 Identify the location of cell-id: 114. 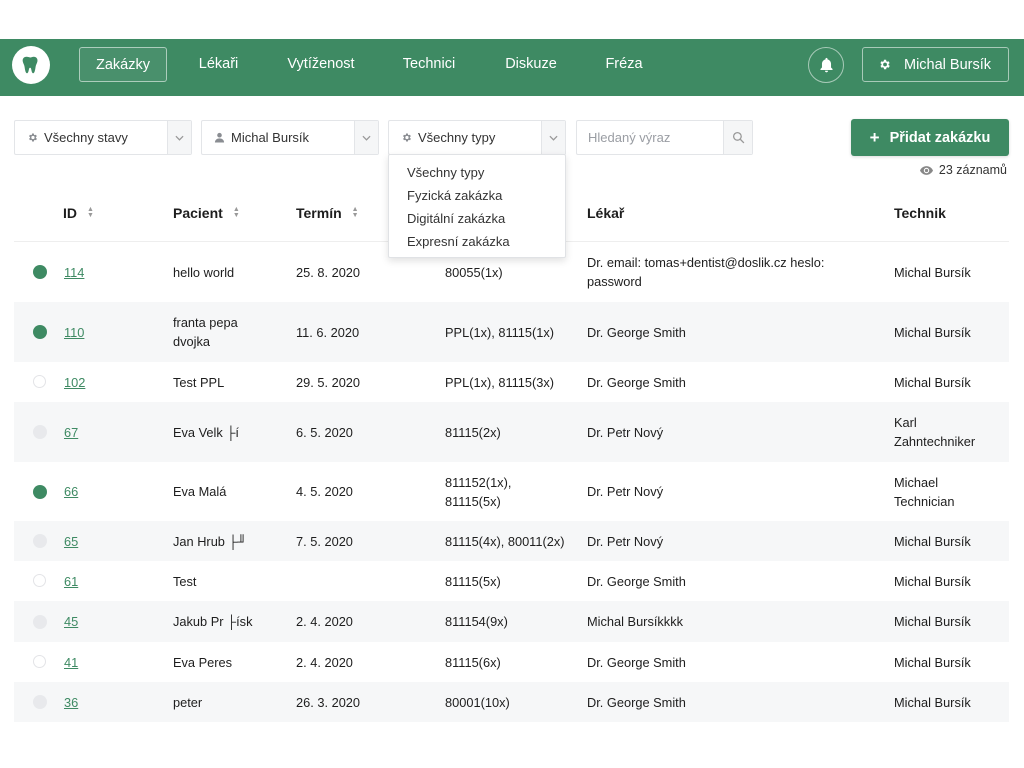
(74, 272).